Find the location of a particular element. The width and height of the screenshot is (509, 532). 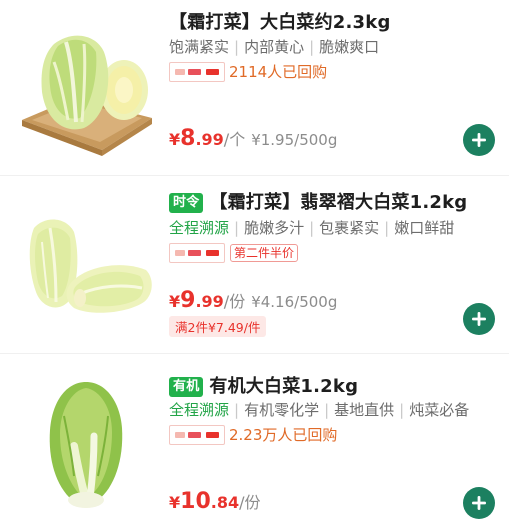

product-tags: 全程溯源 | 脆嫩多汁 | 包裹紧实 | 嫩口鲜甜 is located at coordinates (311, 227).